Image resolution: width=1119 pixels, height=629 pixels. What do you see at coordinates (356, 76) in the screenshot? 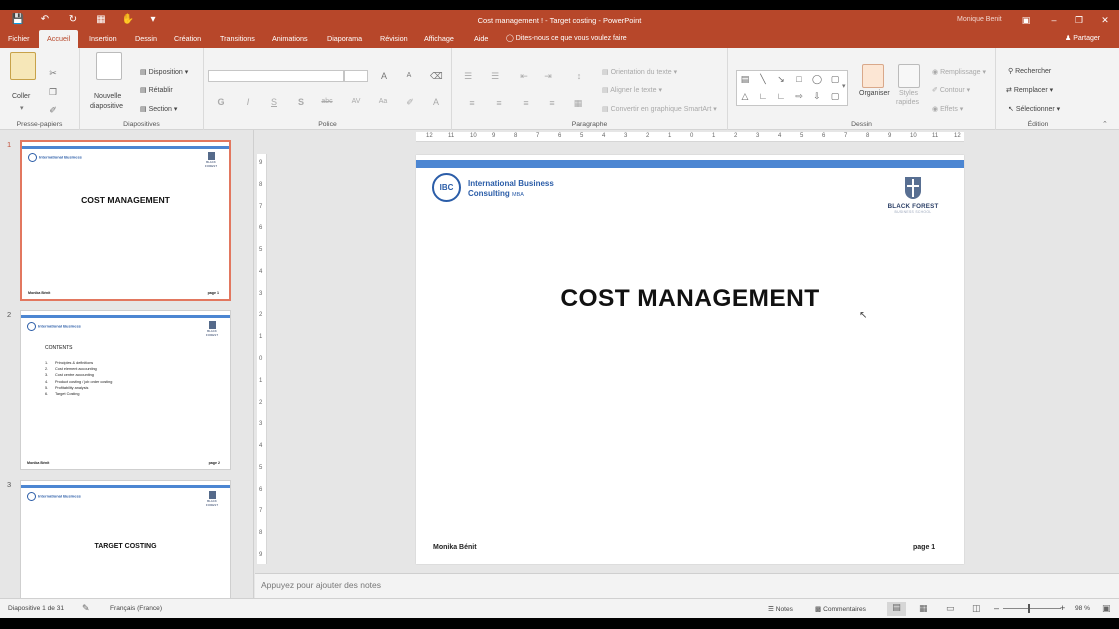
I see `font-size-input` at bounding box center [356, 76].